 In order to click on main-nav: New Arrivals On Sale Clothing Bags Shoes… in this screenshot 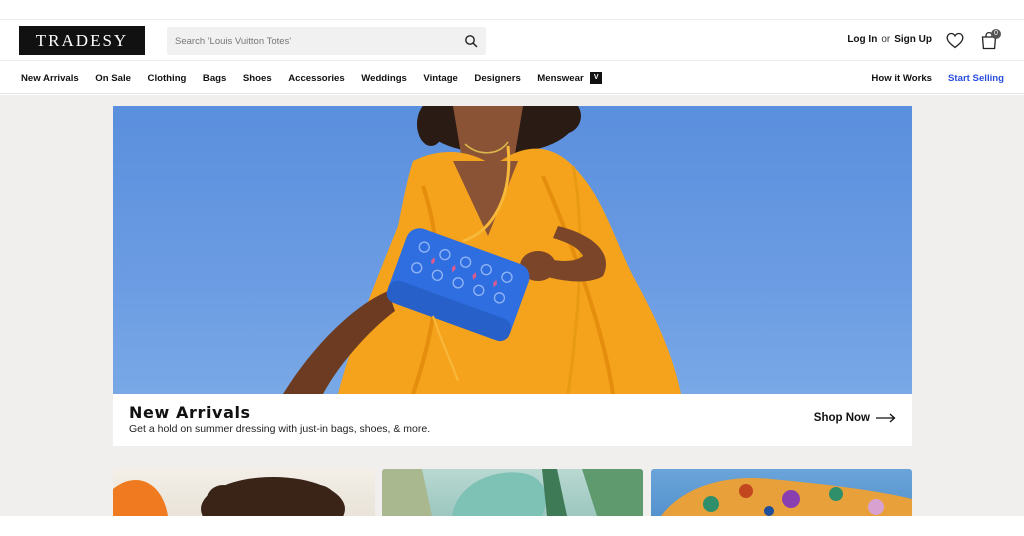, I will do `click(512, 78)`.